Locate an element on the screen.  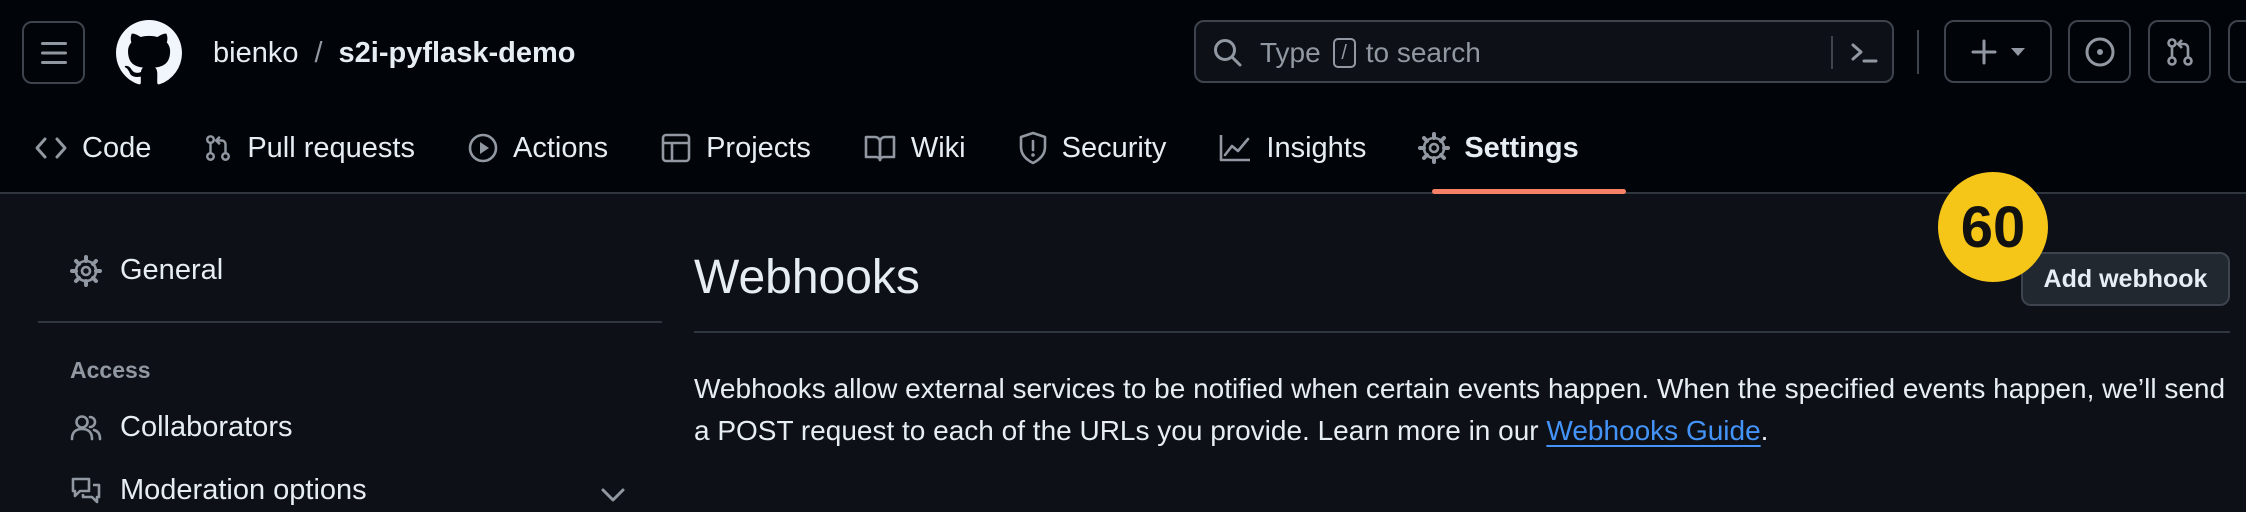
issues-button is located at coordinates (2099, 51).